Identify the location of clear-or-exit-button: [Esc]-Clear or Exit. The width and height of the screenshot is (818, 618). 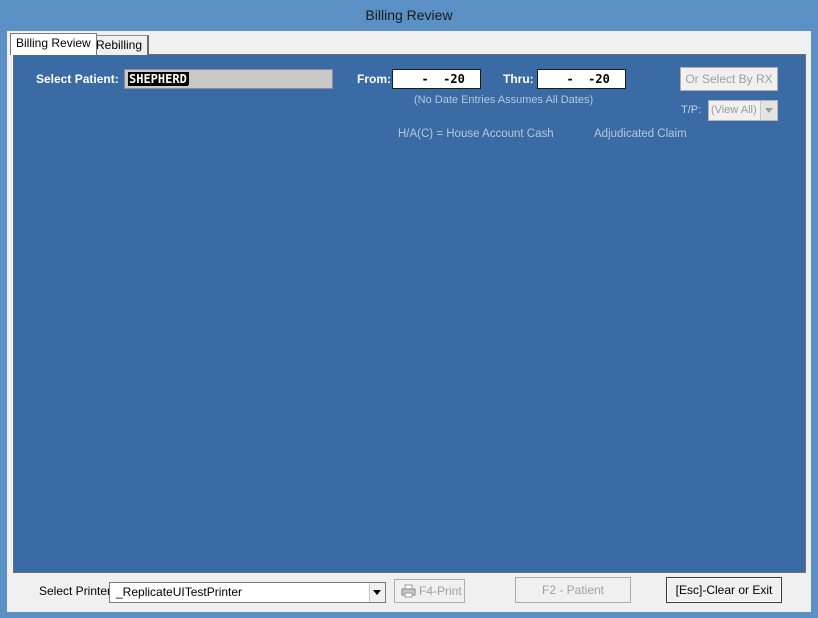
(724, 590).